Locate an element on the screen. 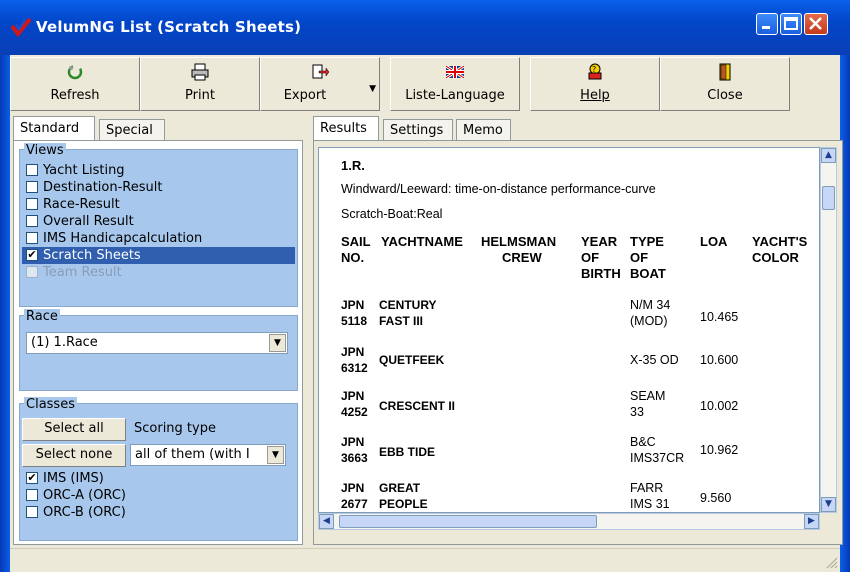  title-bar: VelumNG List (Scratch Sheets) is located at coordinates (425, 27).